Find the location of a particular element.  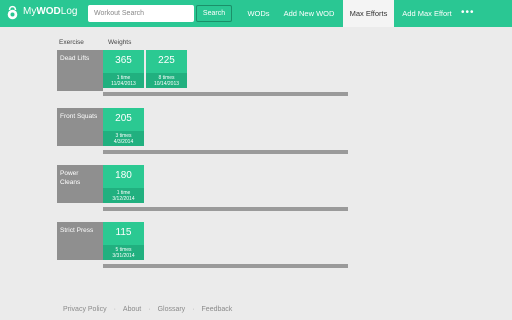

tile-weight: 115 is located at coordinates (123, 232).